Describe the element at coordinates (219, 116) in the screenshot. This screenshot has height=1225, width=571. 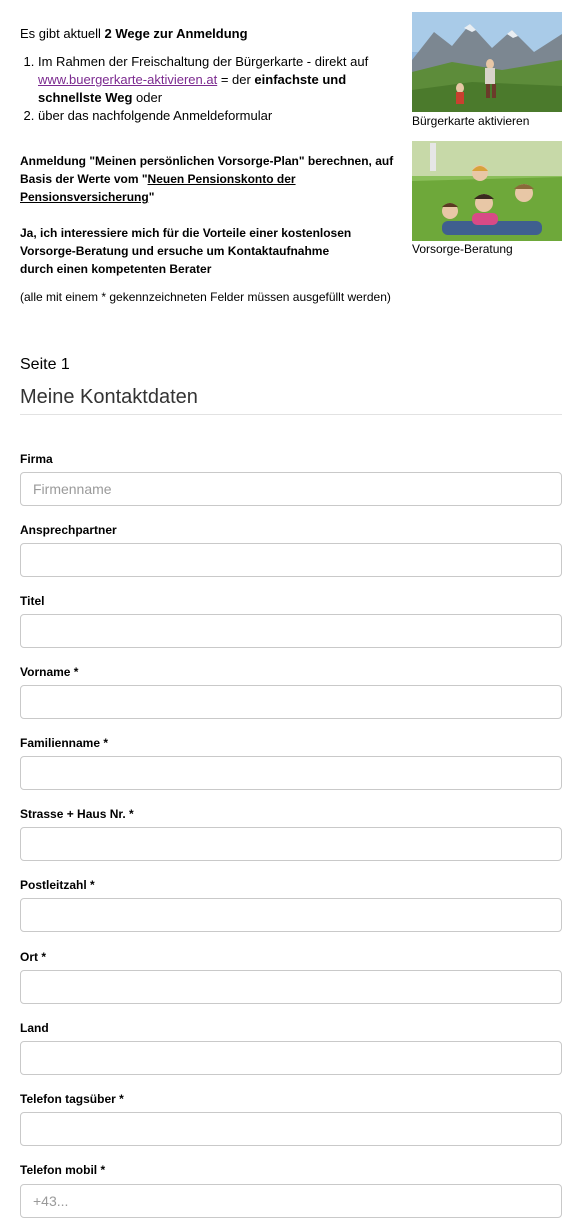
I see `list-item: über das nachfolgende Anmeldeformular` at that location.